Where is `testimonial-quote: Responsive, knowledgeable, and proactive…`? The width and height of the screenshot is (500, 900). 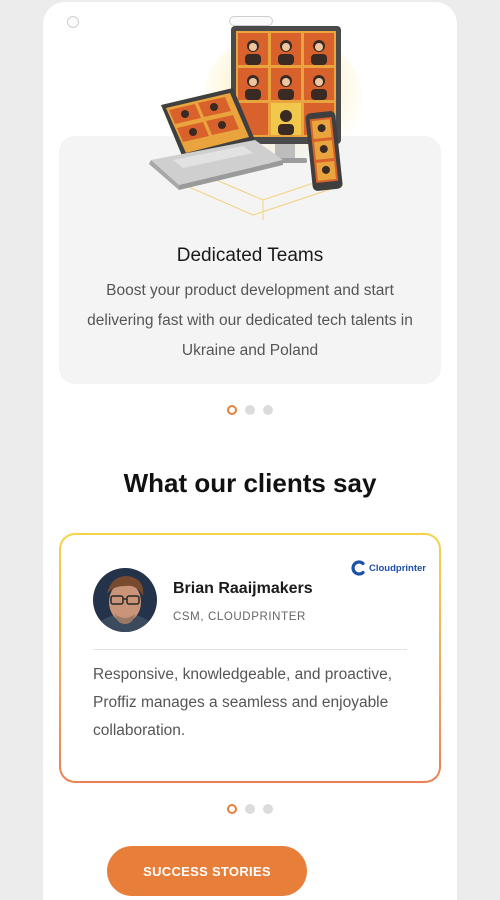
testimonial-quote: Responsive, knowledgeable, and proactive… is located at coordinates (242, 702).